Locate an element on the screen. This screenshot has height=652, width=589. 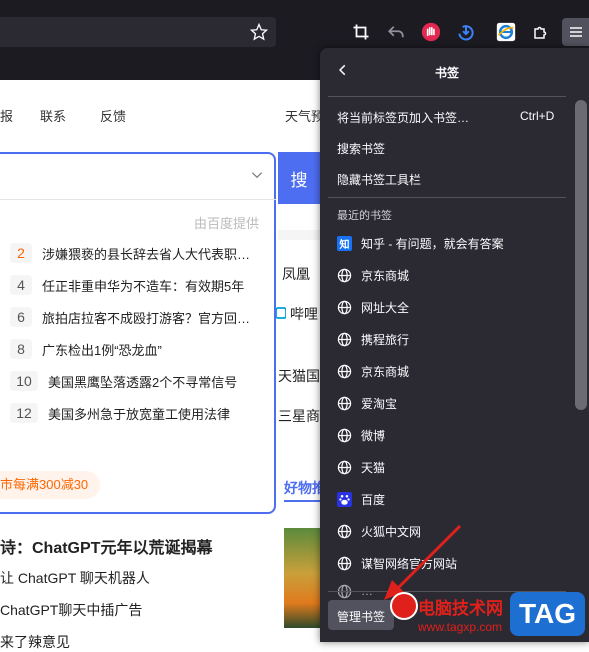
hot-list-item: 10 美国黑鹰坠落透露2个不寻常信号 is located at coordinates (123, 381).